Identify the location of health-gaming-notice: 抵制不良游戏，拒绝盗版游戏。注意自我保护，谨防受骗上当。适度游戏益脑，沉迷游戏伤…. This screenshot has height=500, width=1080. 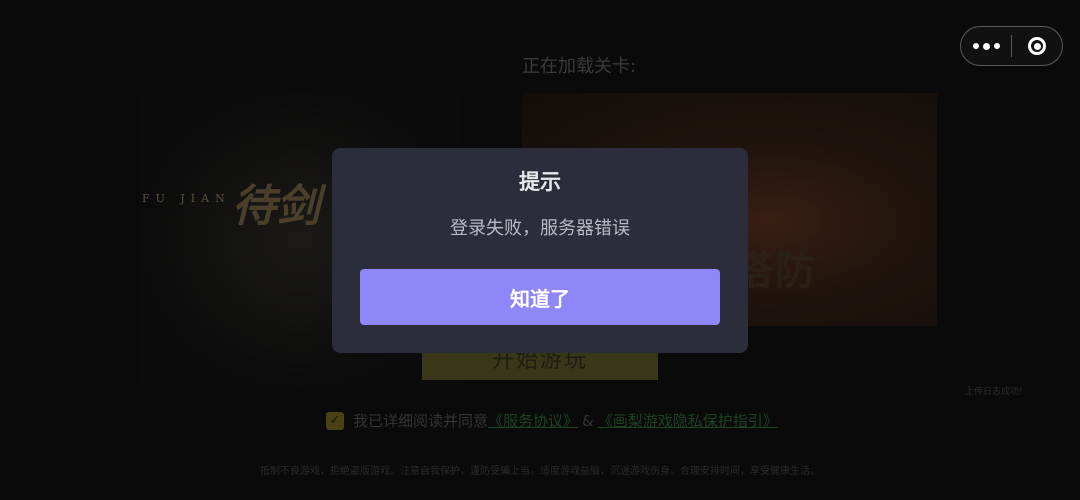
(540, 471).